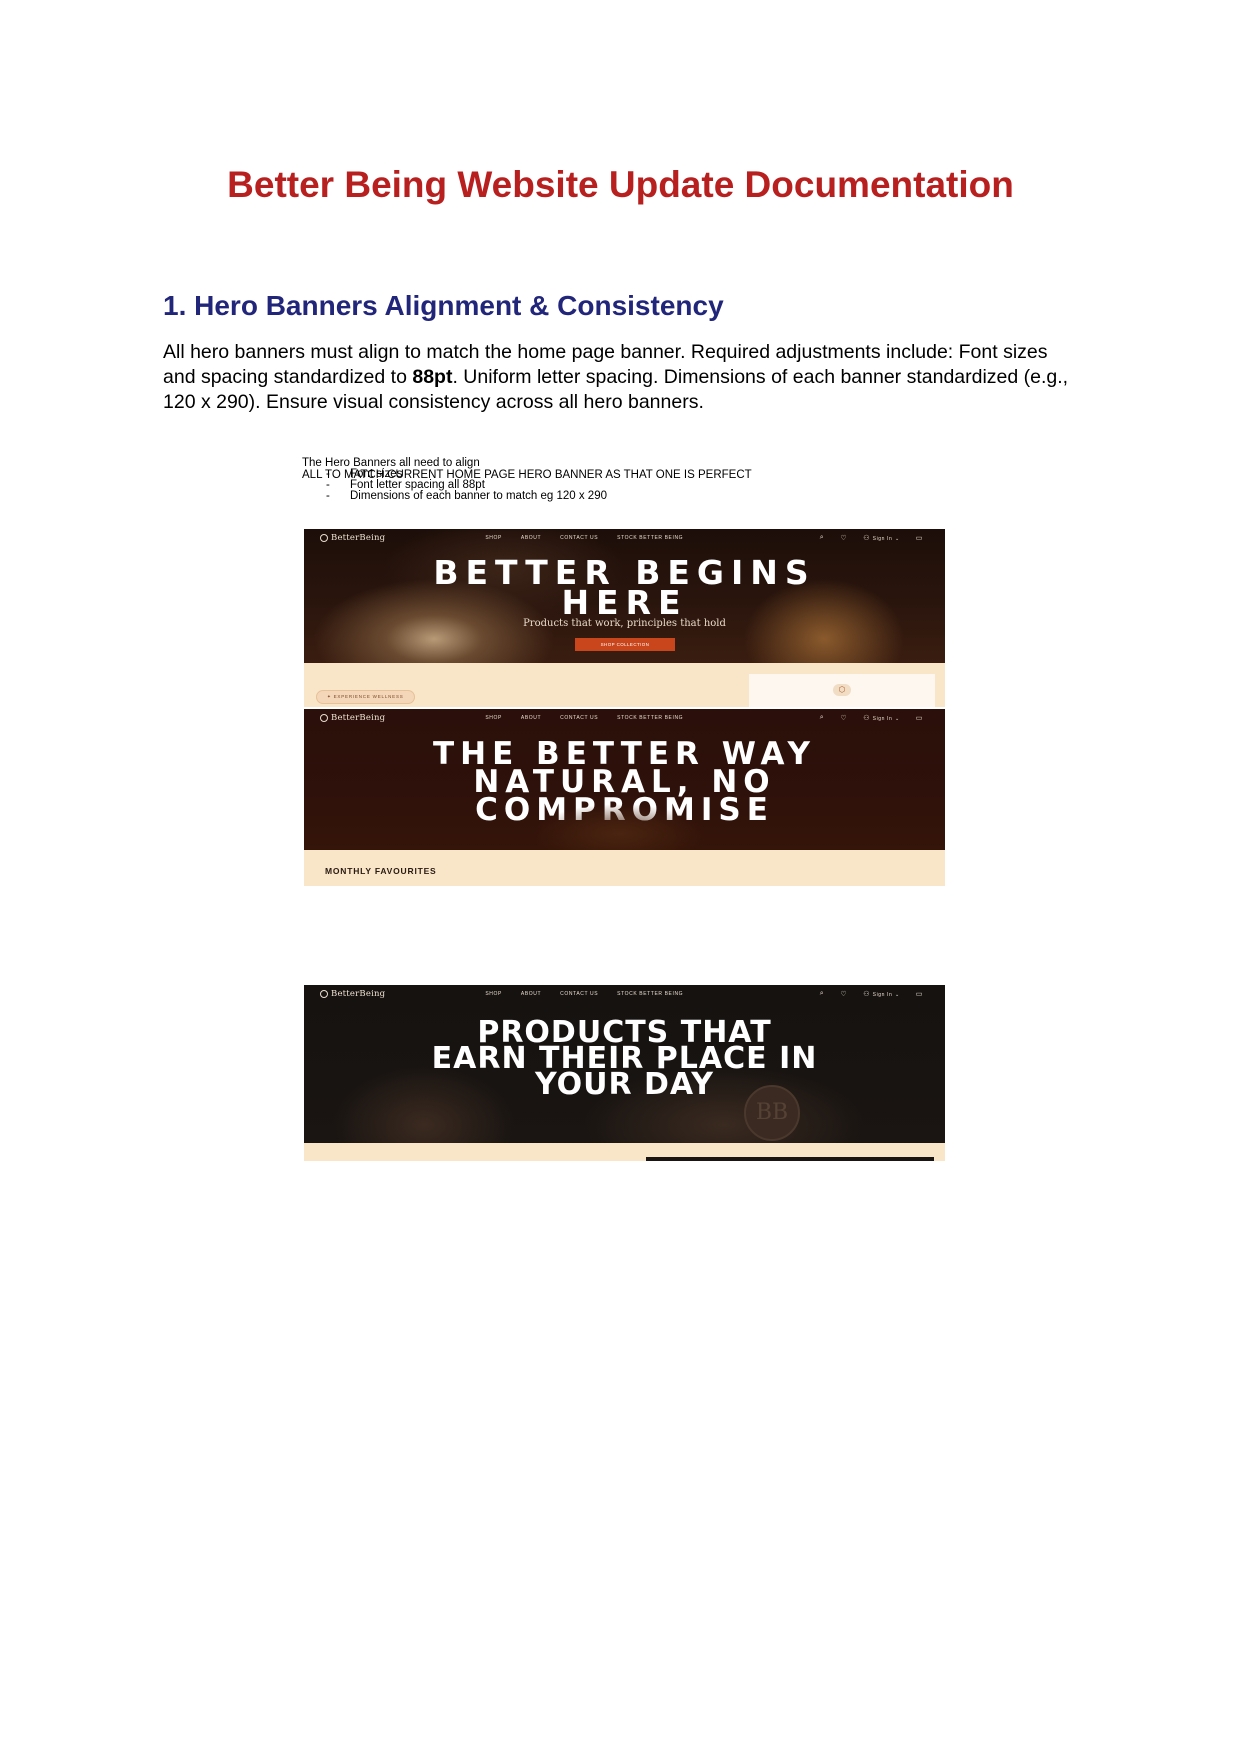 This screenshot has width=1241, height=1754. I want to click on shop-collection-button: SHOP COLLECTION, so click(625, 644).